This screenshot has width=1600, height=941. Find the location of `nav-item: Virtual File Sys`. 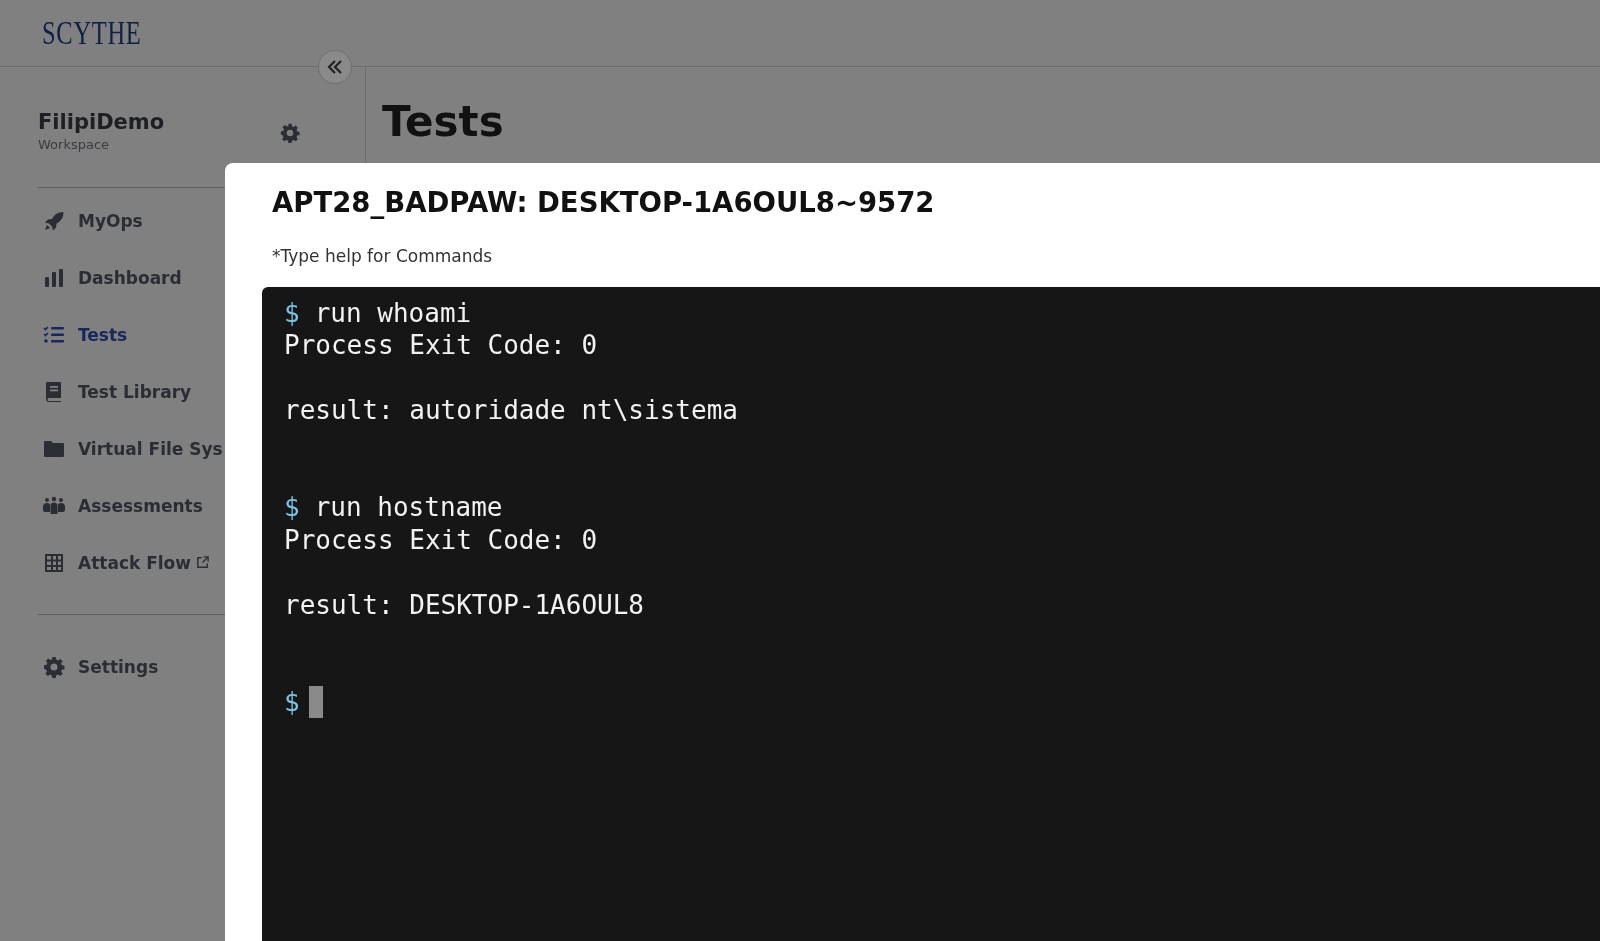

nav-item: Virtual File Sys is located at coordinates (131, 448).